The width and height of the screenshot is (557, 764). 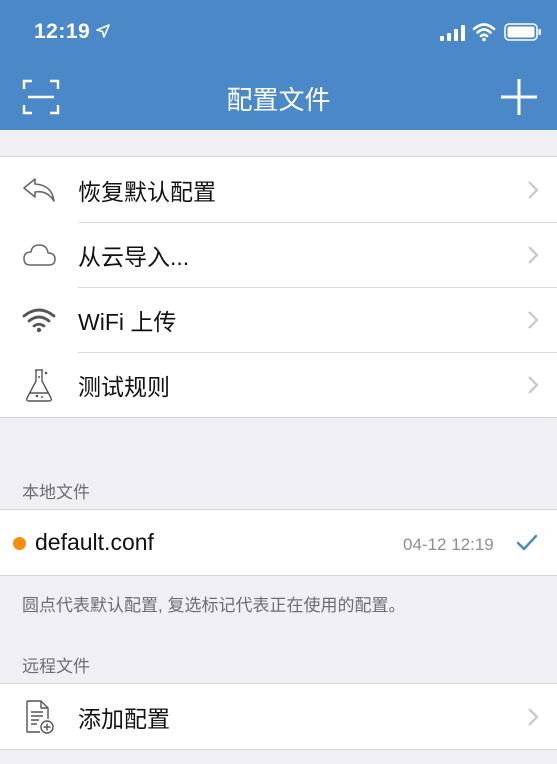 What do you see at coordinates (519, 97) in the screenshot?
I see `add-button` at bounding box center [519, 97].